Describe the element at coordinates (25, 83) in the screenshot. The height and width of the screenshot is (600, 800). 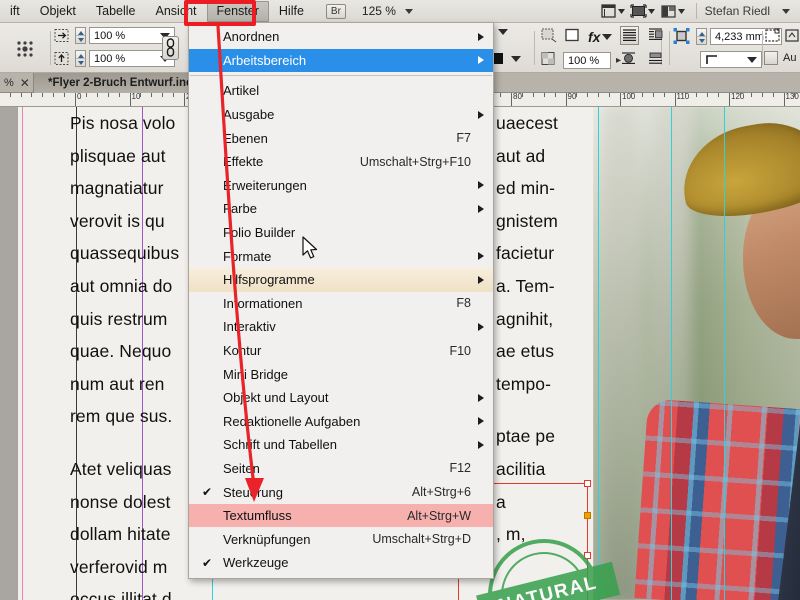
I see `close-icon: ✕` at that location.